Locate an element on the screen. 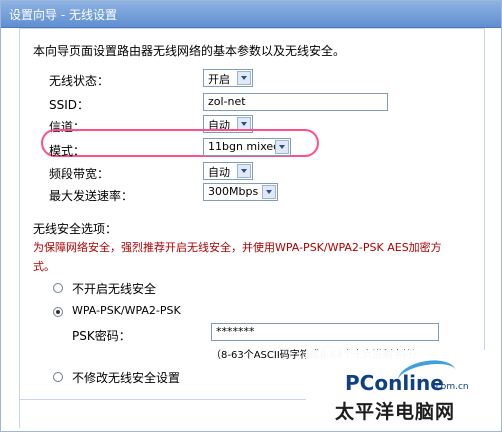 This screenshot has height=432, width=502. bandwidth-select: 自动 is located at coordinates (228, 171).